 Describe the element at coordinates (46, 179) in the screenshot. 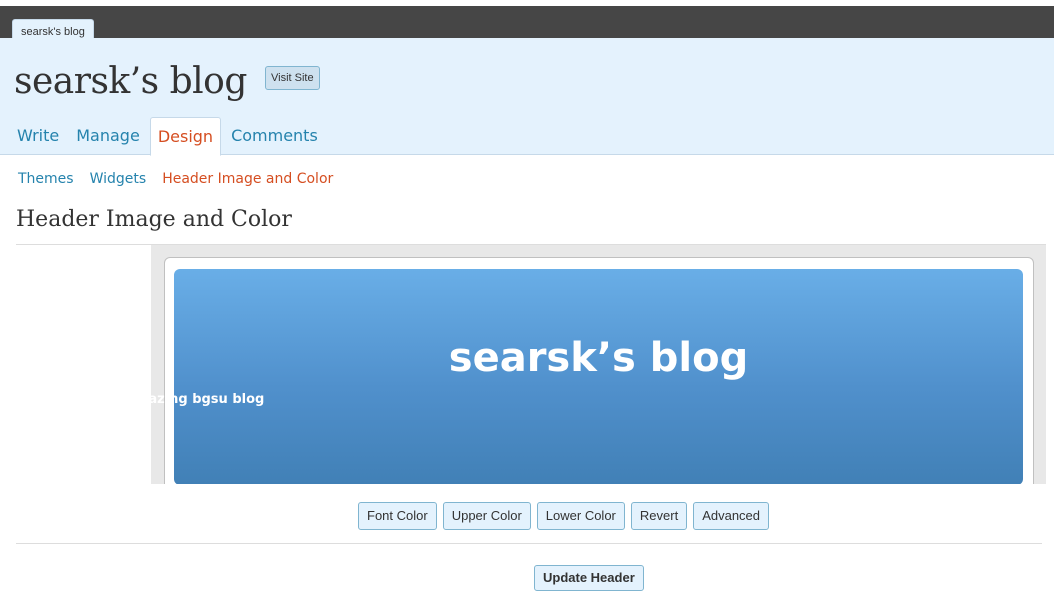

I see `subnav-themes: Themes` at that location.